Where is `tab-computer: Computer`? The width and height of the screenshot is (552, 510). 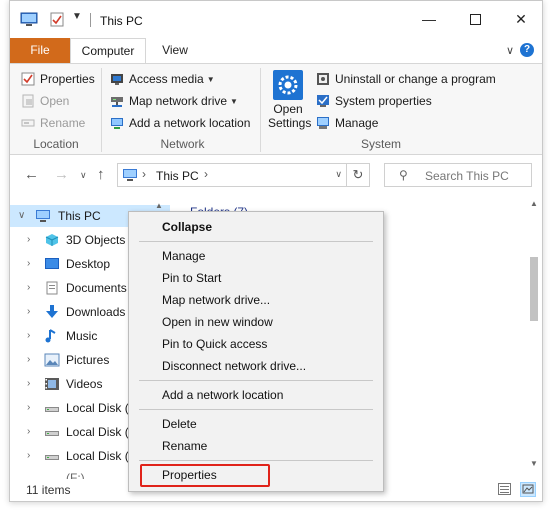 tab-computer: Computer is located at coordinates (108, 51).